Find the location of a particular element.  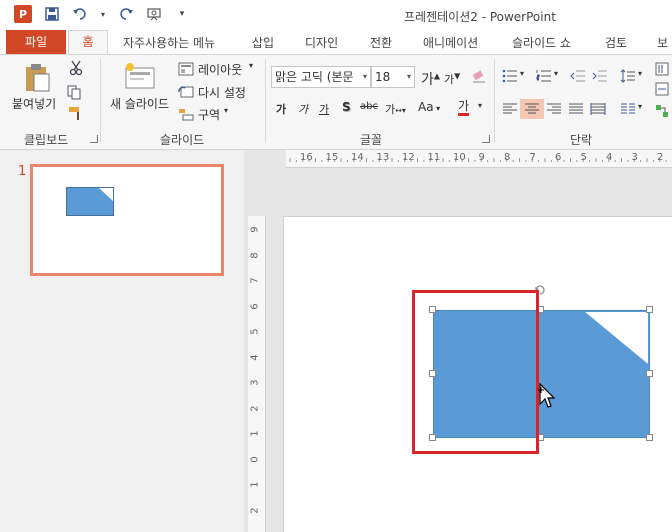

line-spacing-icon is located at coordinates (628, 76).